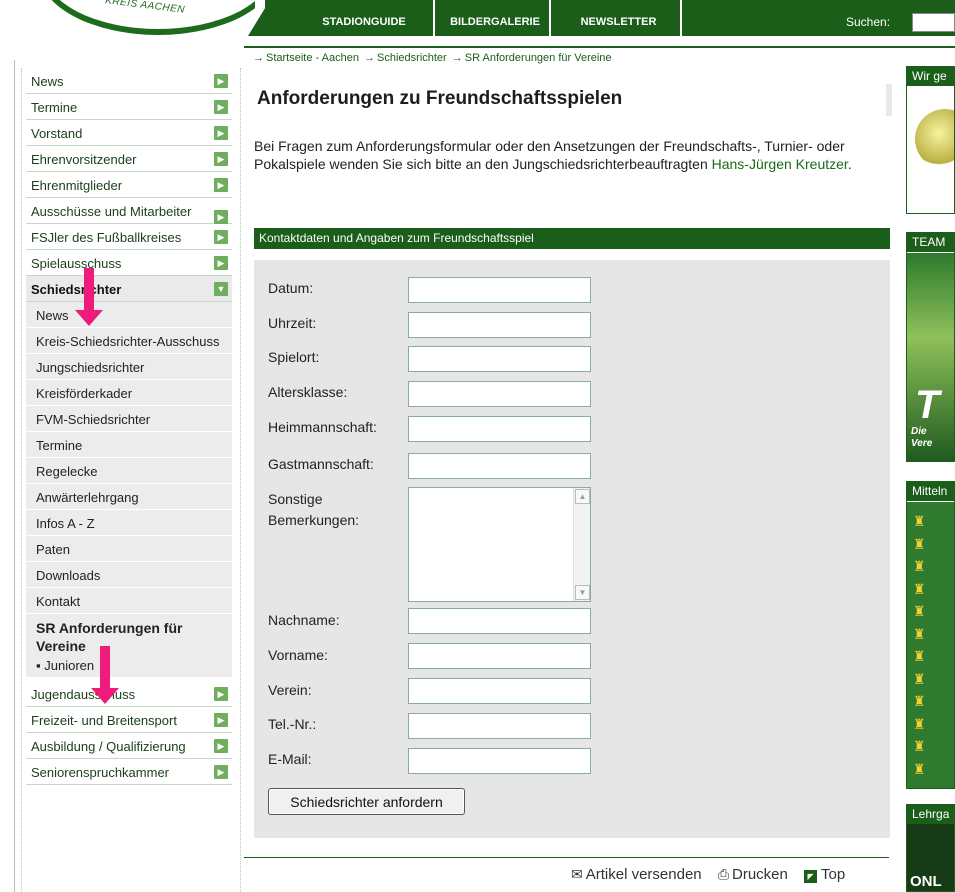 The image size is (955, 892). Describe the element at coordinates (538, 58) in the screenshot. I see `breadcrumb-current: SR Anforderungen für Vereine` at that location.